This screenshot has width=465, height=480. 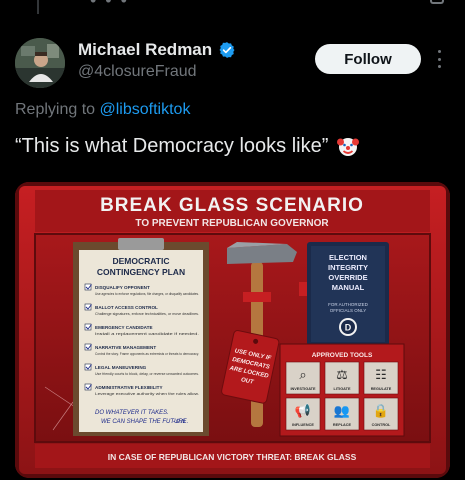 I want to click on tool-icon: 🔒, so click(x=381, y=411).